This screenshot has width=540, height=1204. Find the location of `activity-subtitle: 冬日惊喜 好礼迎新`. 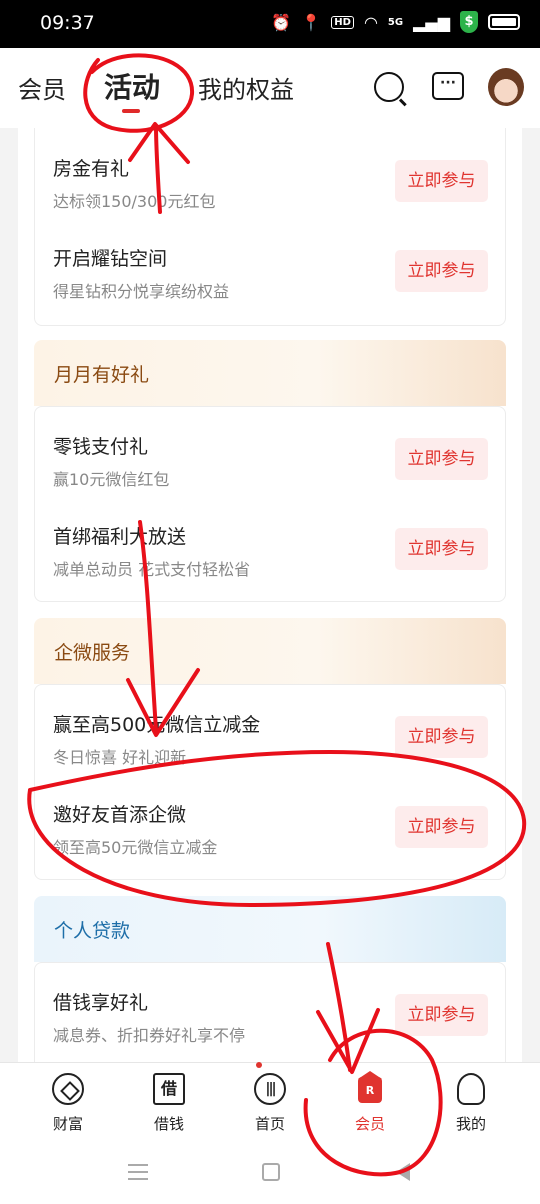

activity-subtitle: 冬日惊喜 好礼迎新 is located at coordinates (120, 757).